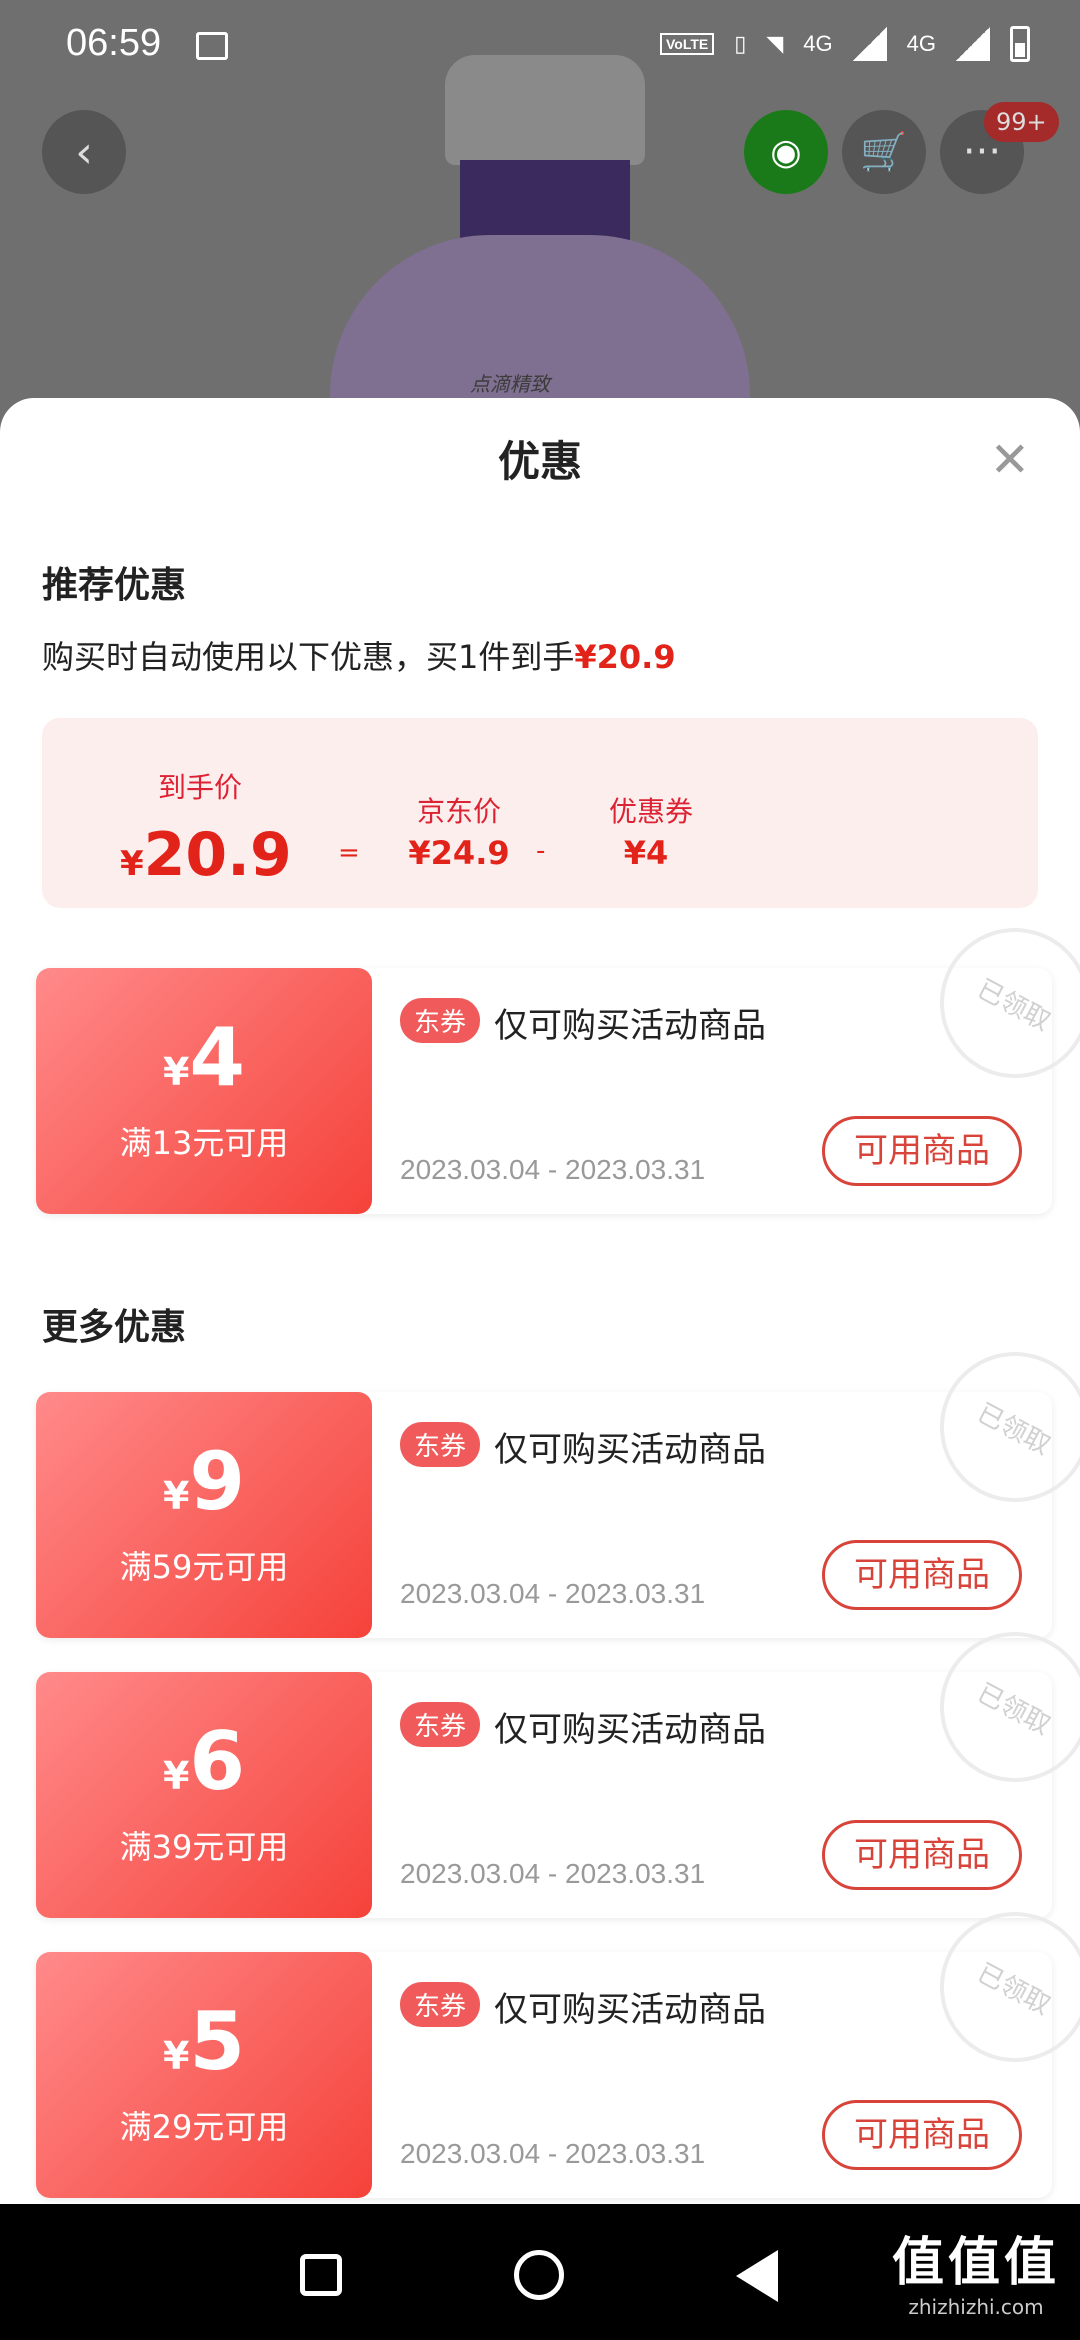 The image size is (1080, 2340). What do you see at coordinates (217, 1057) in the screenshot?
I see `coupon-amount-value: 4` at bounding box center [217, 1057].